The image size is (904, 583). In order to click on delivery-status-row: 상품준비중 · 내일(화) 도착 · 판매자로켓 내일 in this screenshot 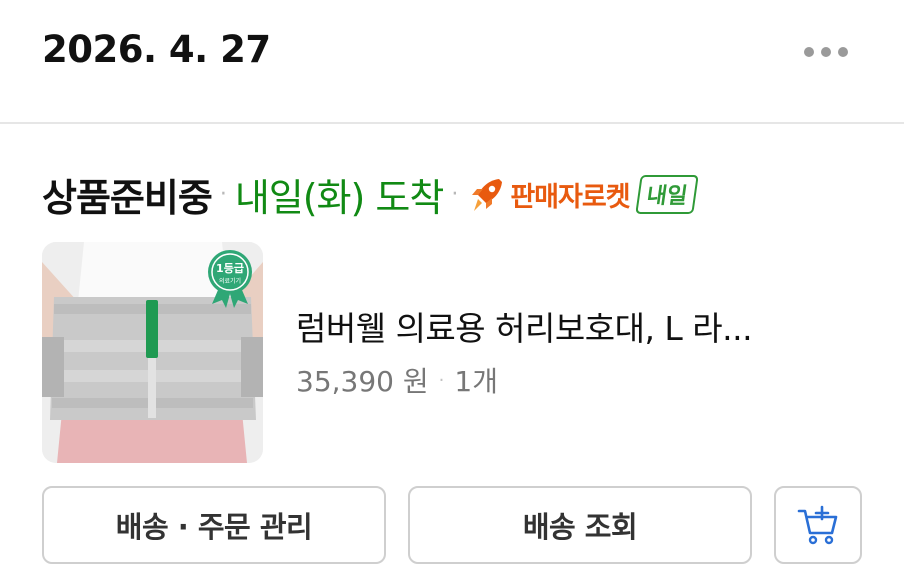, I will do `click(370, 194)`.